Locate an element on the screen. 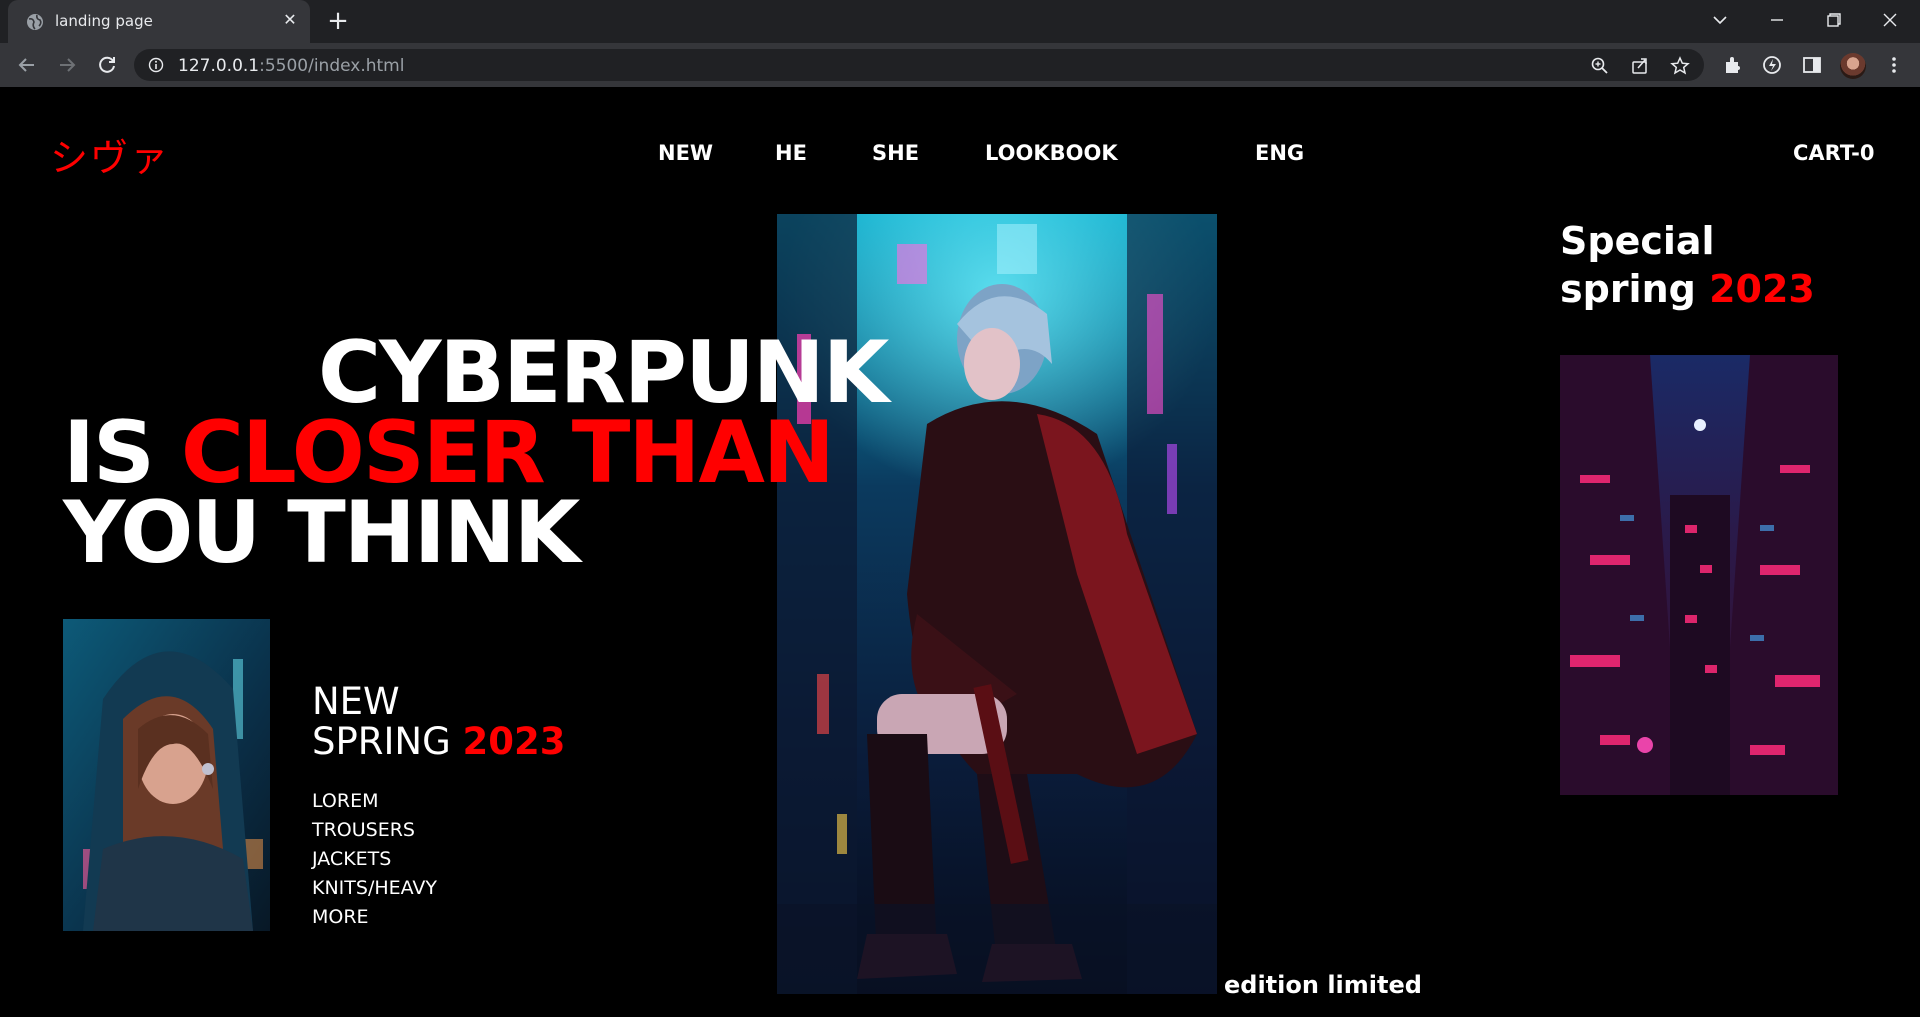  address-bar: 127.0.0.1:5500/index.html is located at coordinates (919, 65).